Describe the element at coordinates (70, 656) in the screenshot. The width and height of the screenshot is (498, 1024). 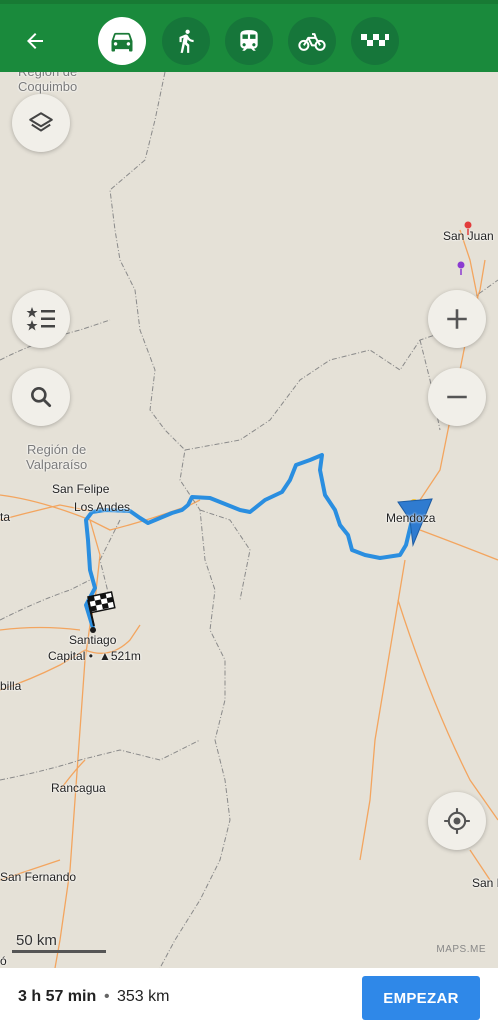
I see `map-label-capital: Capital •` at that location.